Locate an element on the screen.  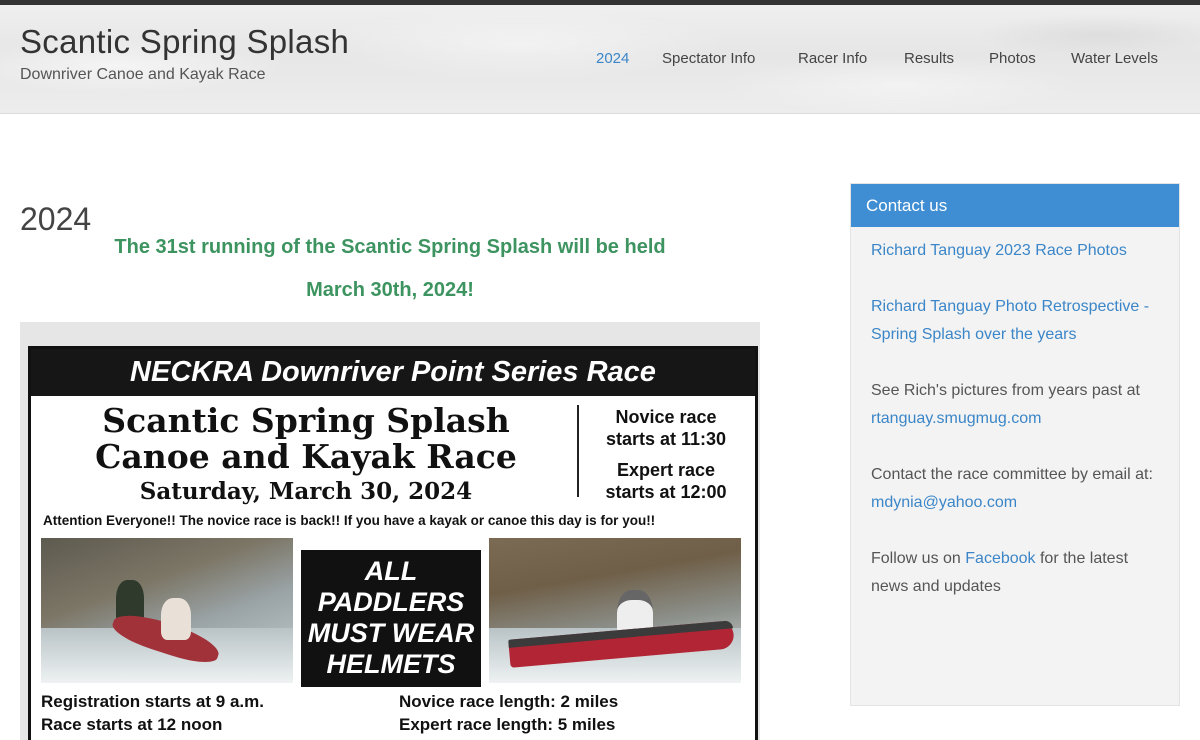
poster-expert-start-line2: starts at 12:00 is located at coordinates (666, 492).